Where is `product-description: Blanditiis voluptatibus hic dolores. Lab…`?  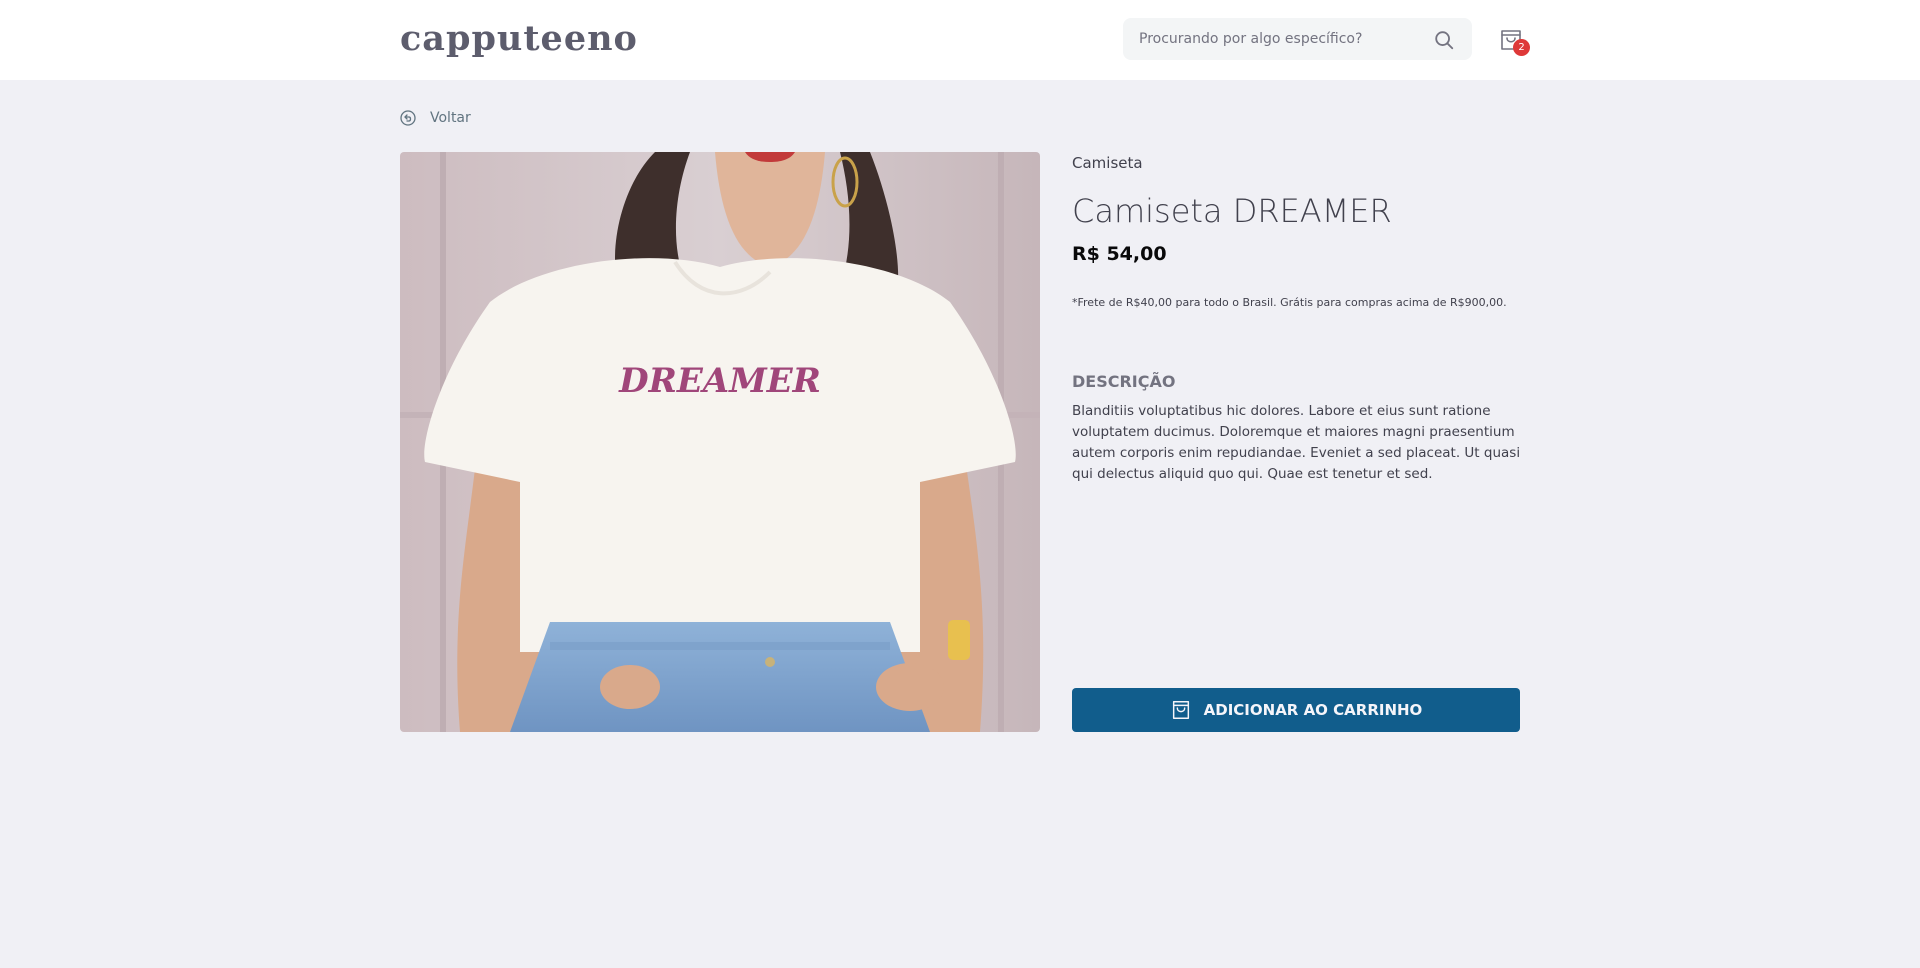 product-description: Blanditiis voluptatibus hic dolores. Lab… is located at coordinates (1296, 442).